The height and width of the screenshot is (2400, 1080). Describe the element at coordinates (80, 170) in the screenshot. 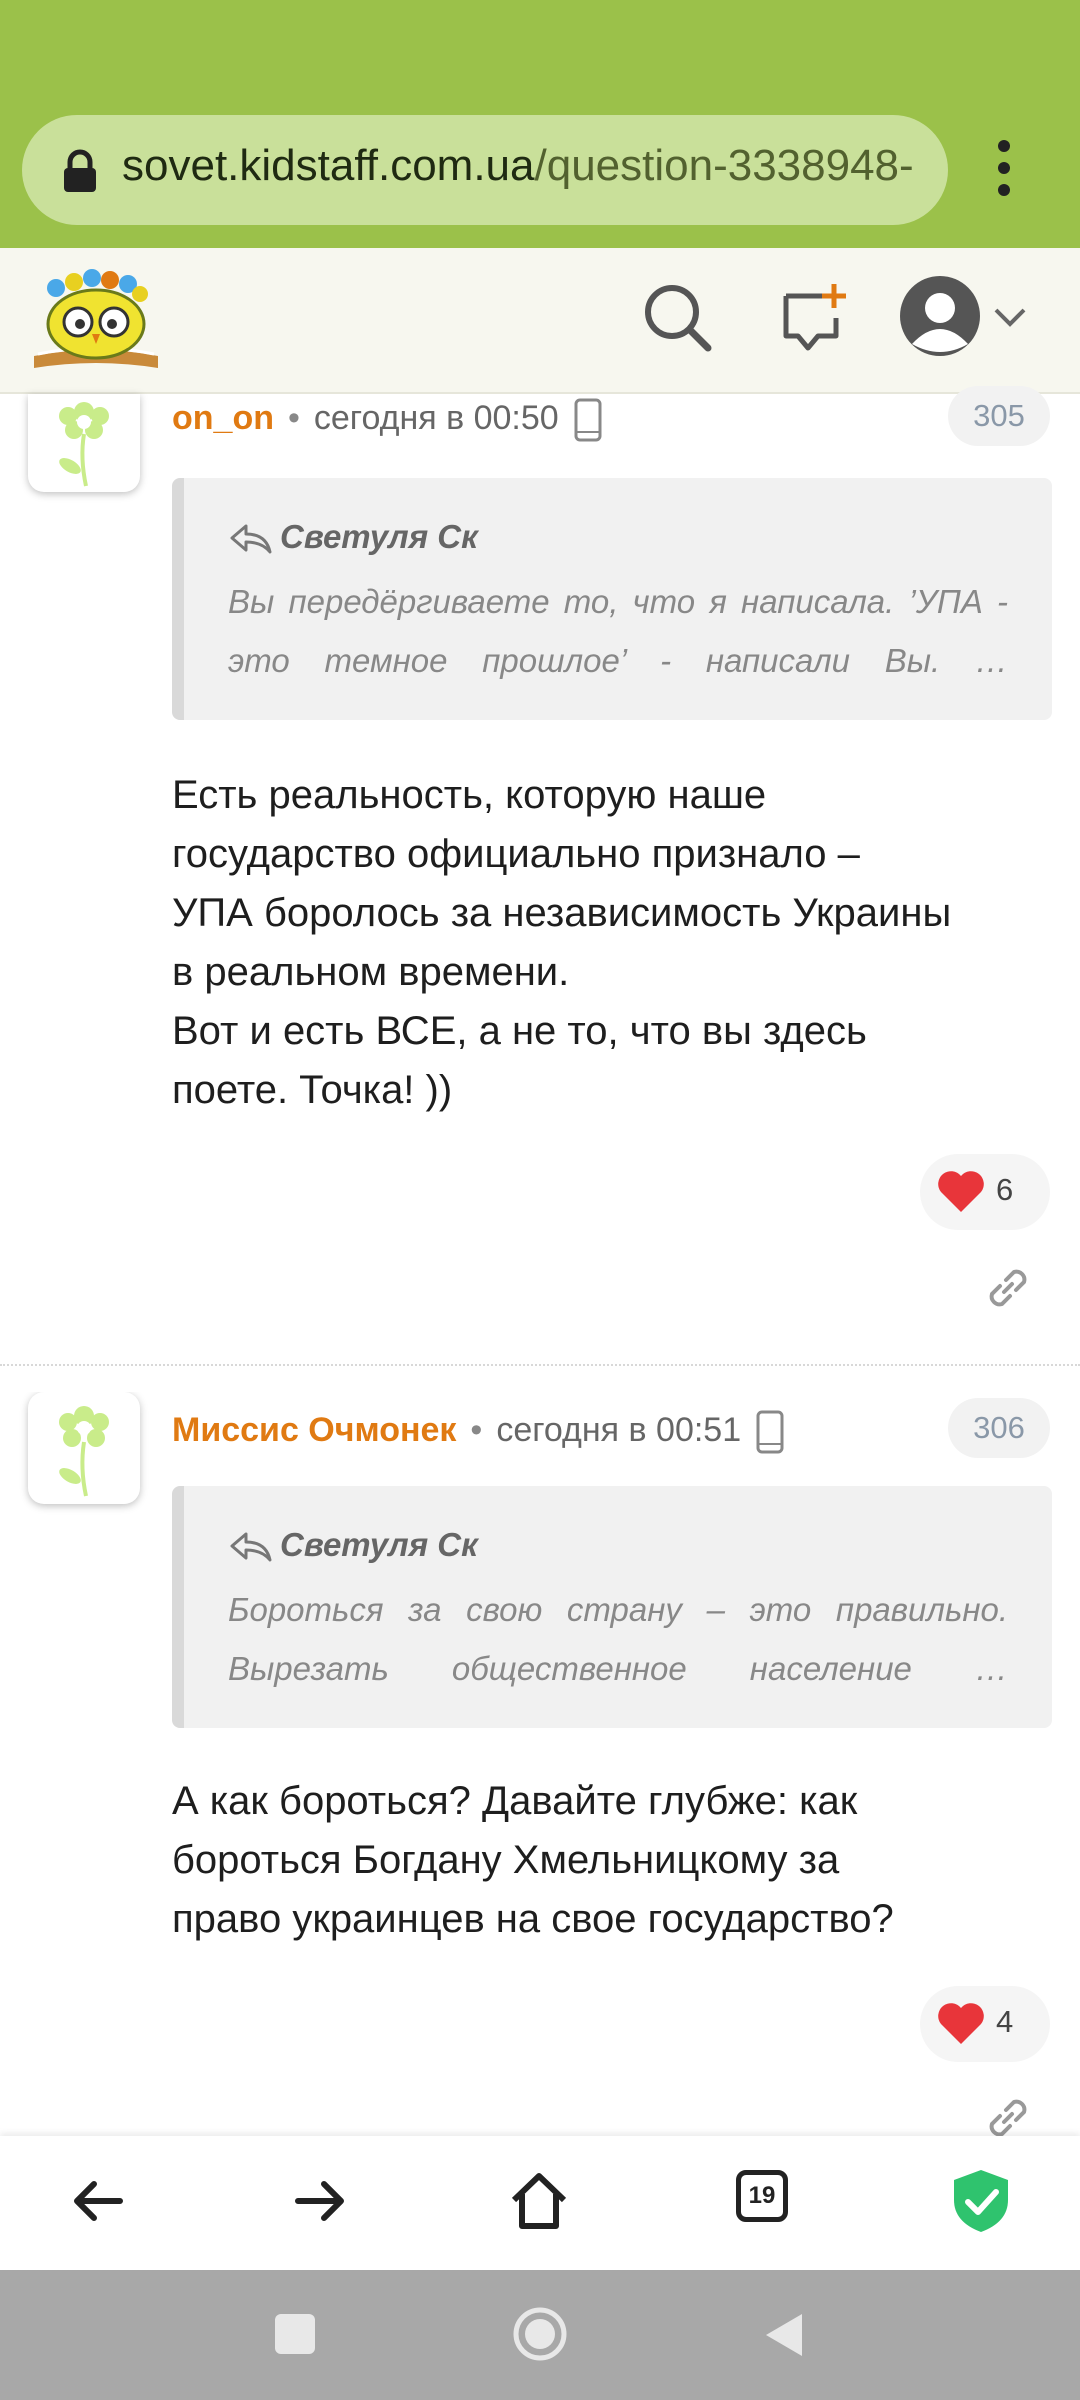

I see `lock-icon` at that location.